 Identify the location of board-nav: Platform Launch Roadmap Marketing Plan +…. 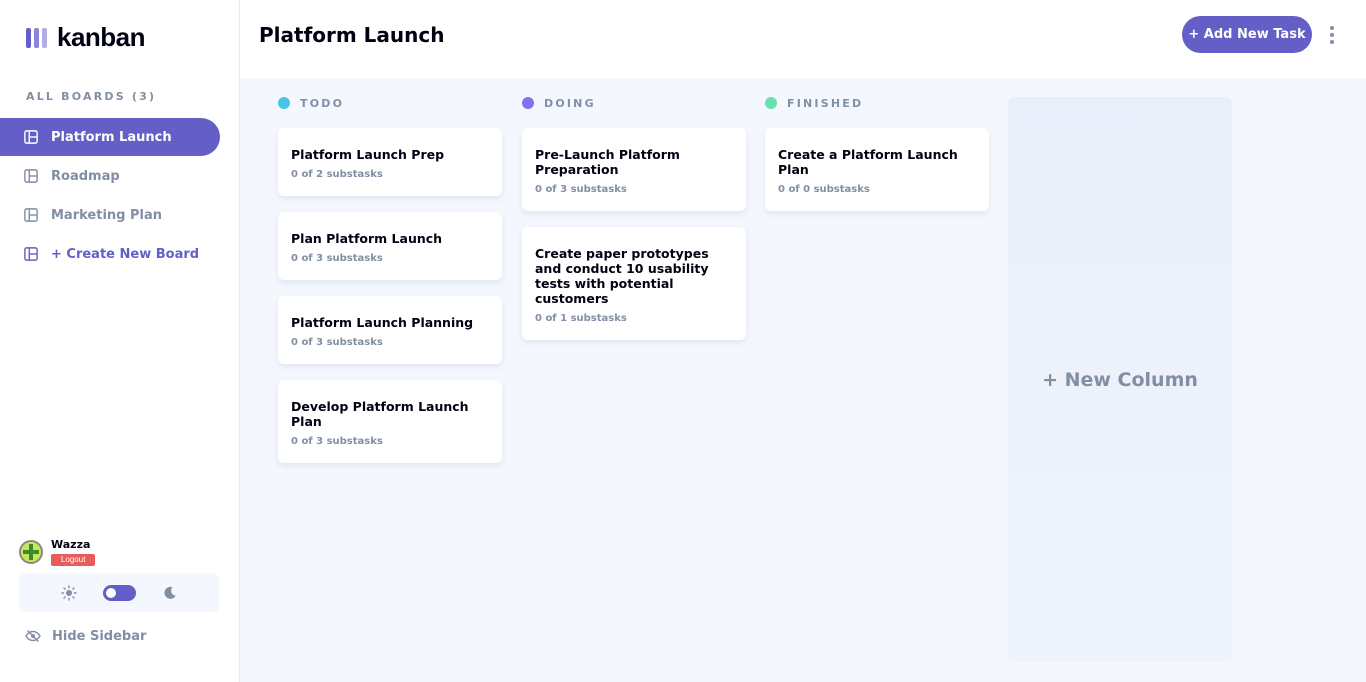
(110, 196).